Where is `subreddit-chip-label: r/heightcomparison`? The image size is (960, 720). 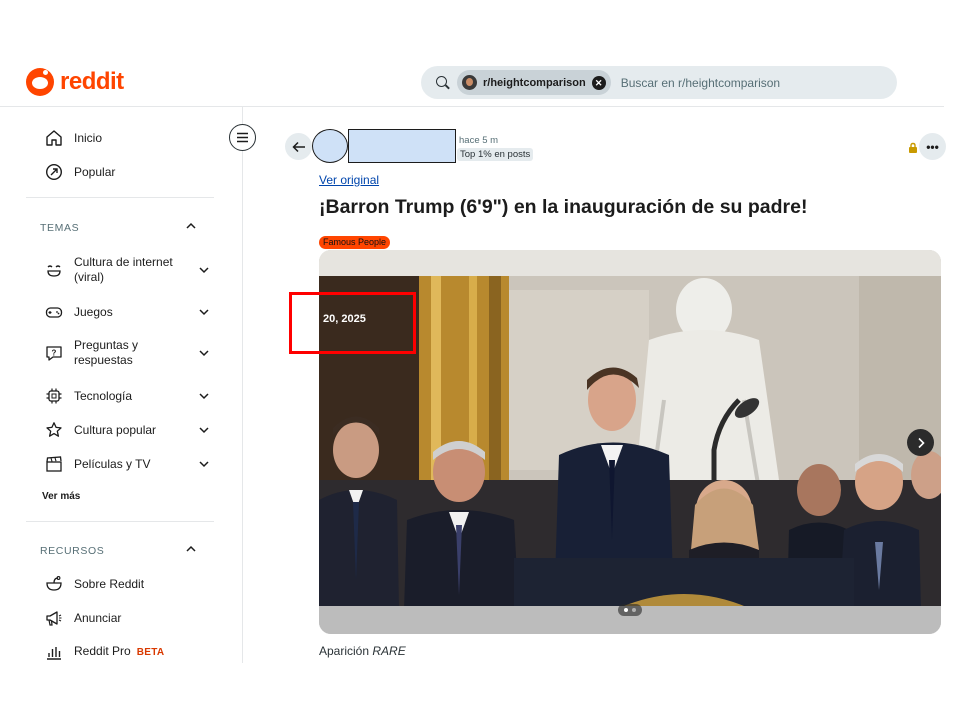
subreddit-chip-label: r/heightcomparison is located at coordinates (534, 82).